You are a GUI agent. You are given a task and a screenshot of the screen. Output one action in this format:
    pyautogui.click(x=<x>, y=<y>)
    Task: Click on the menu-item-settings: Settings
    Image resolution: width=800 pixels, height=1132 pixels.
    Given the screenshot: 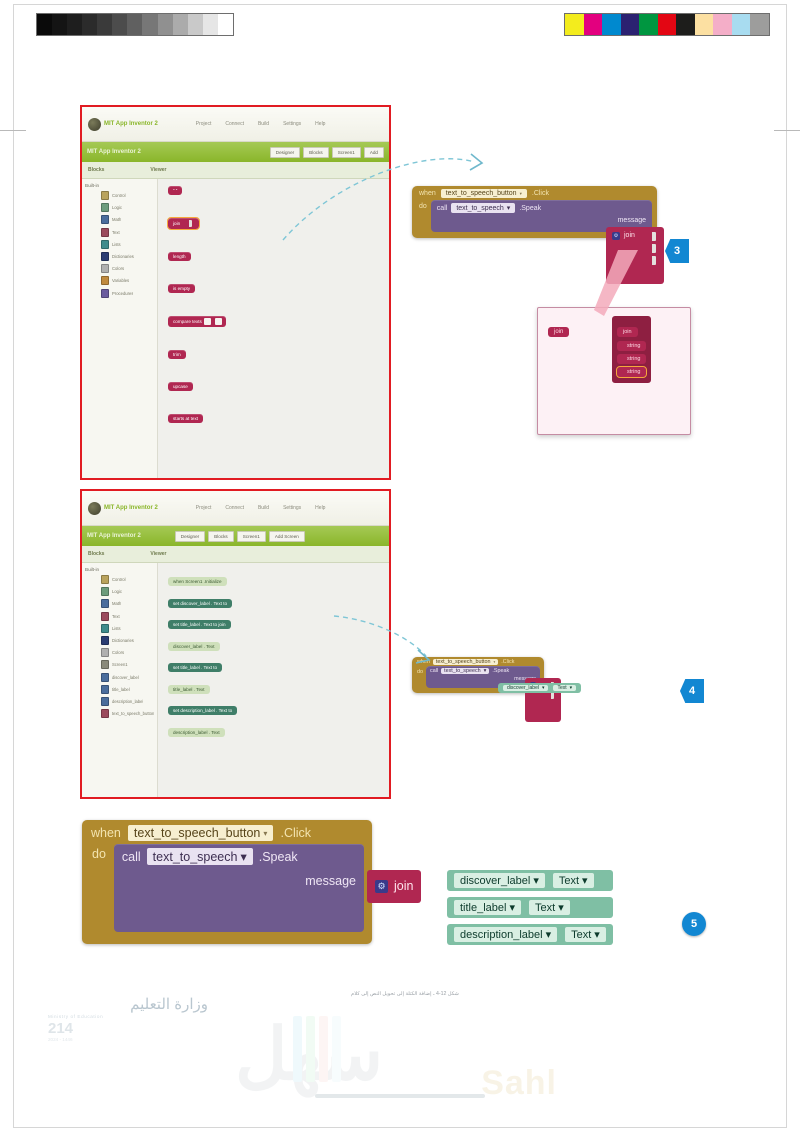 What is the action you would take?
    pyautogui.click(x=292, y=124)
    